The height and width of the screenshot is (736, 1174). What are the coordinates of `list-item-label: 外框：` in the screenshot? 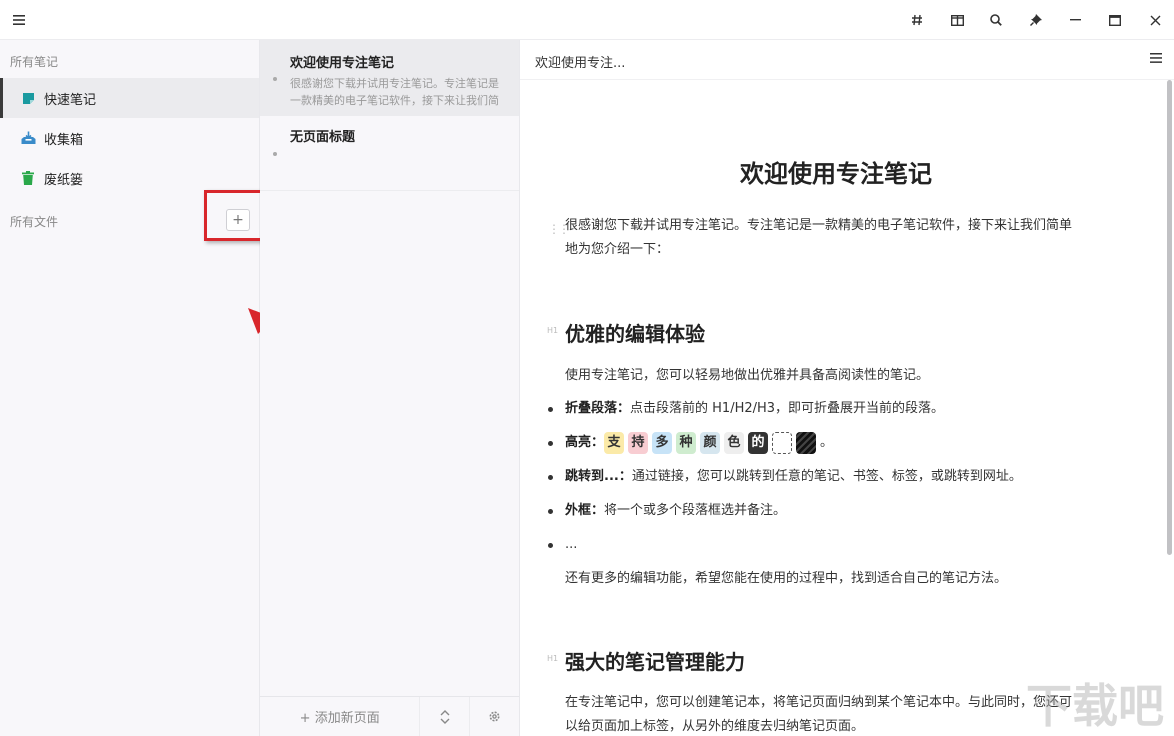 It's located at (585, 510).